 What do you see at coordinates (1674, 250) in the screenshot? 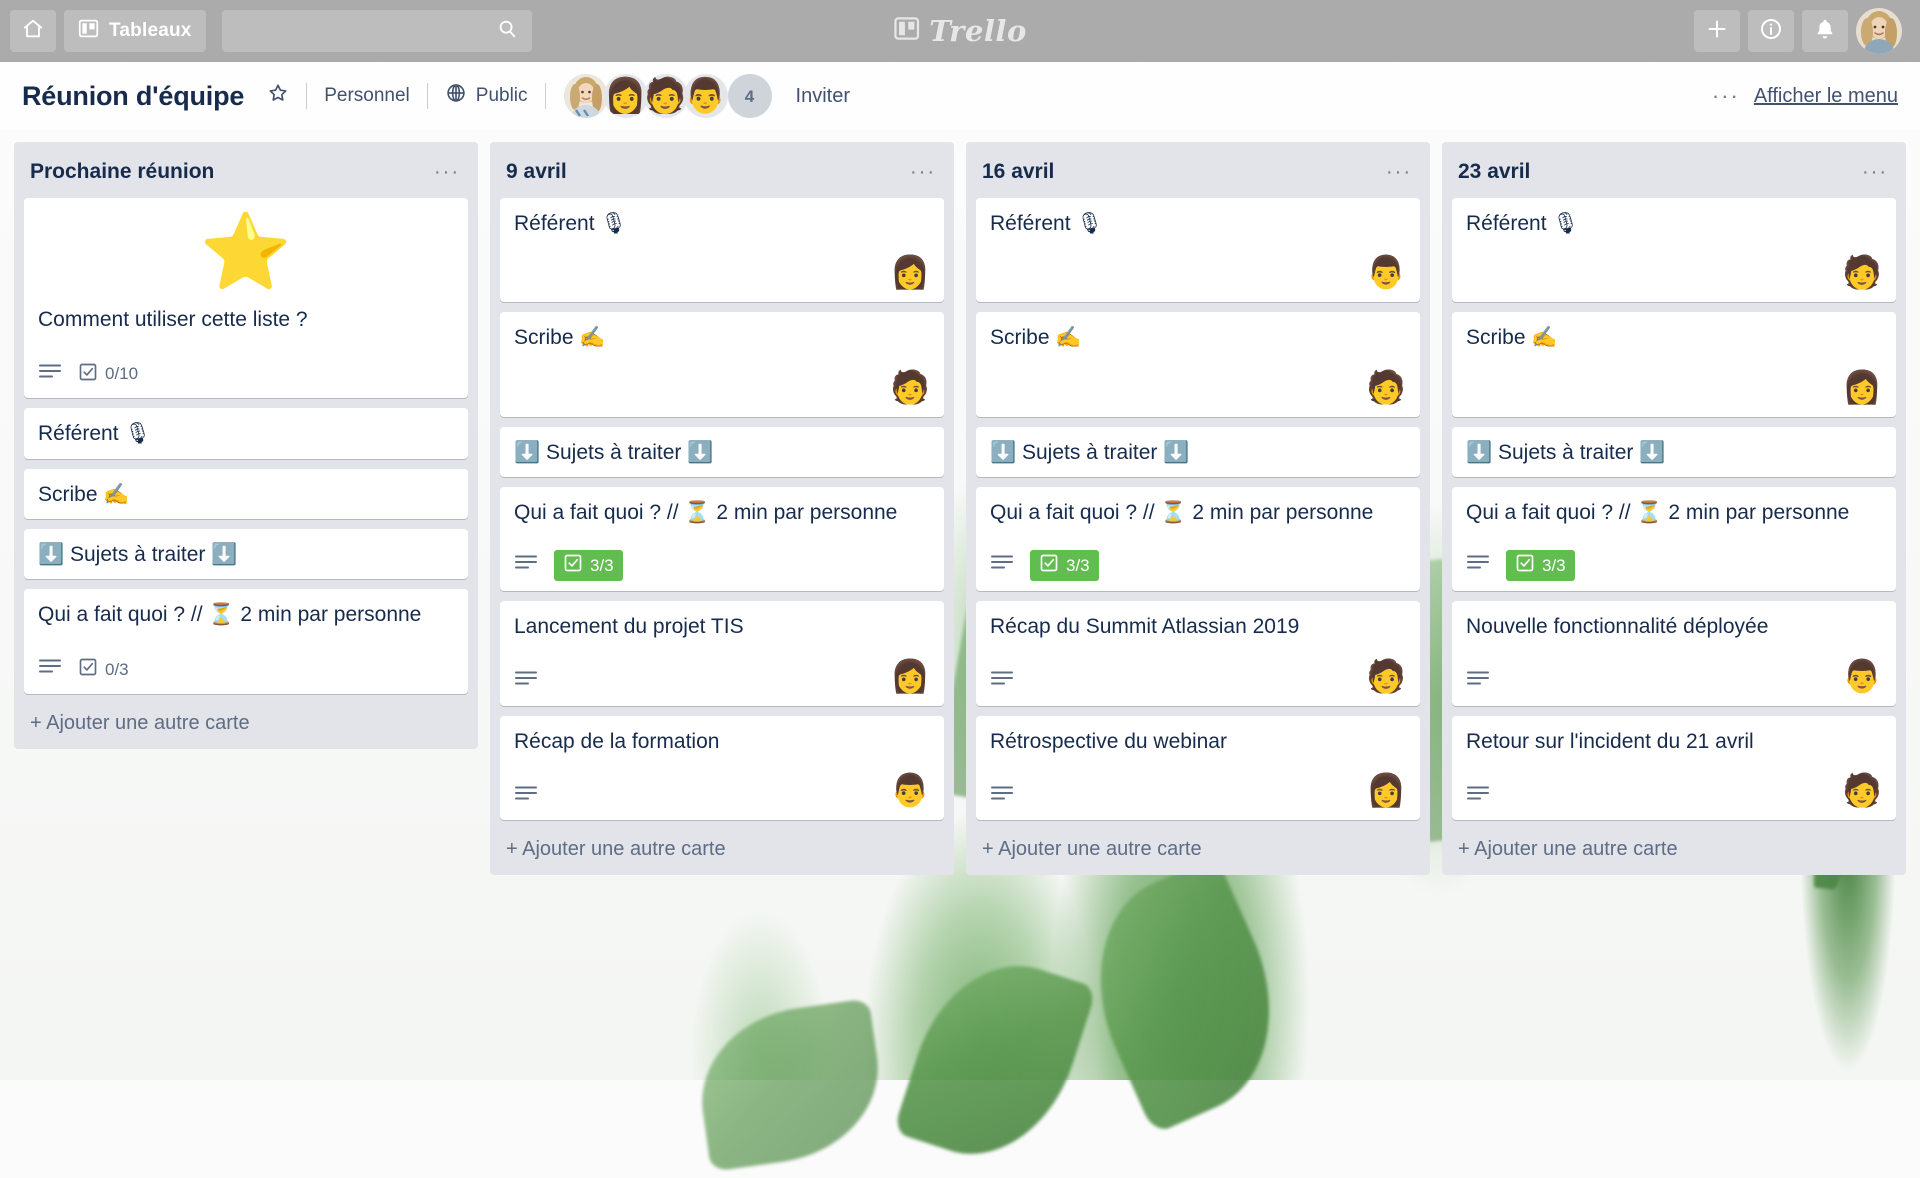
I see `card: Référent 🎙🧑` at bounding box center [1674, 250].